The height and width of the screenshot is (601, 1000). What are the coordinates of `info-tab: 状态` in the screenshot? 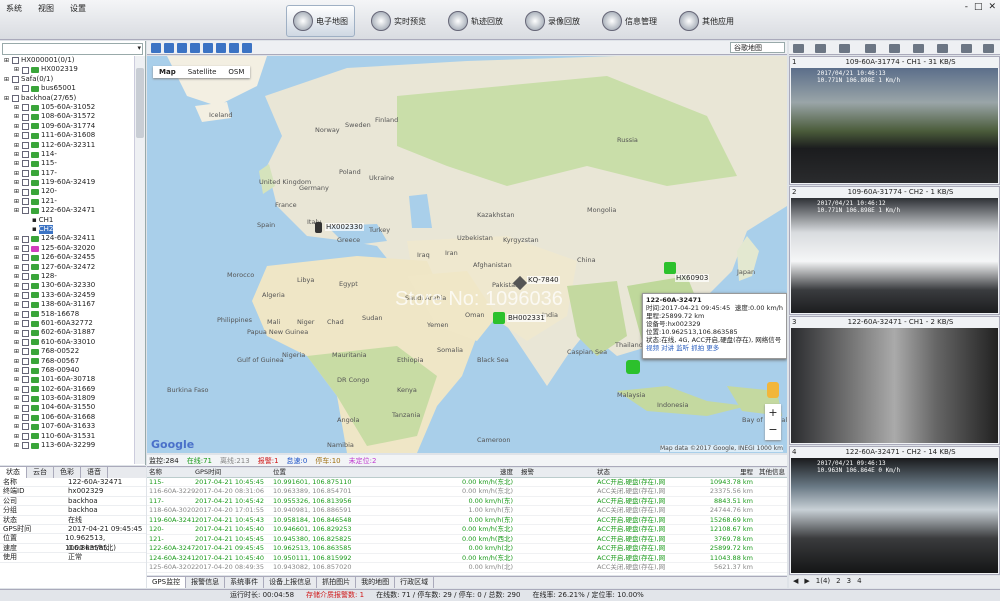 It's located at (13, 472).